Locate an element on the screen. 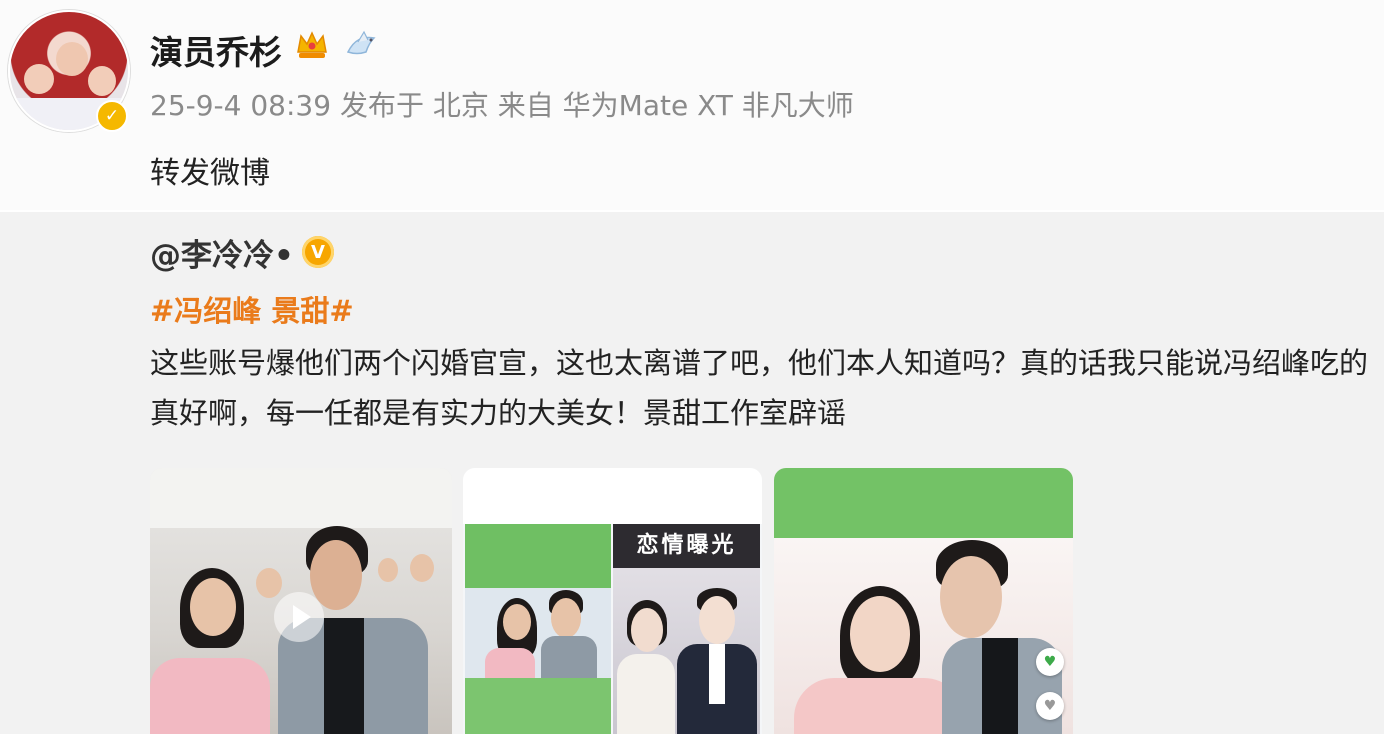 The width and height of the screenshot is (1384, 734). bird-icon is located at coordinates (361, 42).